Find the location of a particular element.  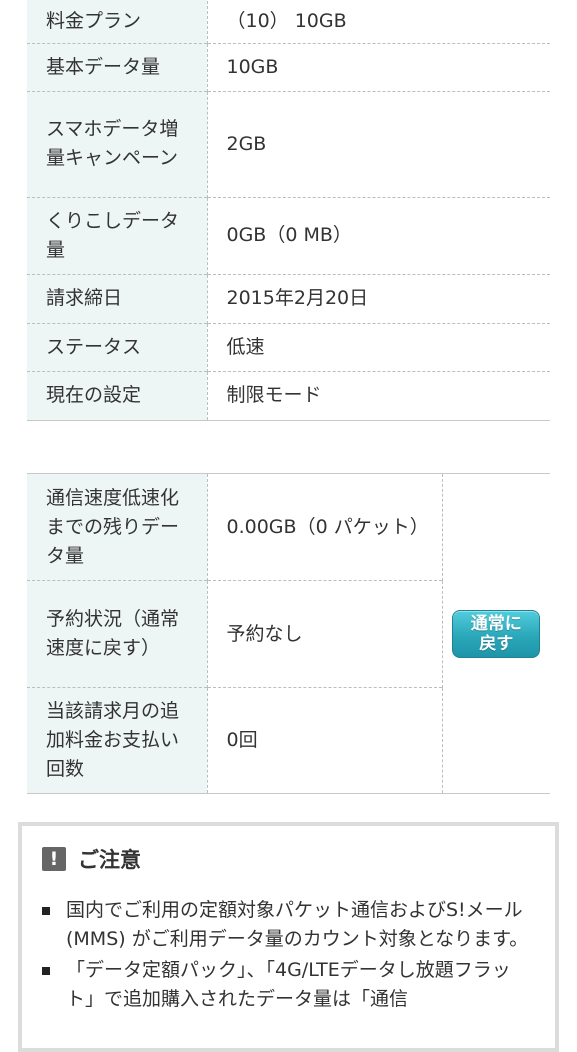

button-label-line1: 通常に is located at coordinates (496, 623).